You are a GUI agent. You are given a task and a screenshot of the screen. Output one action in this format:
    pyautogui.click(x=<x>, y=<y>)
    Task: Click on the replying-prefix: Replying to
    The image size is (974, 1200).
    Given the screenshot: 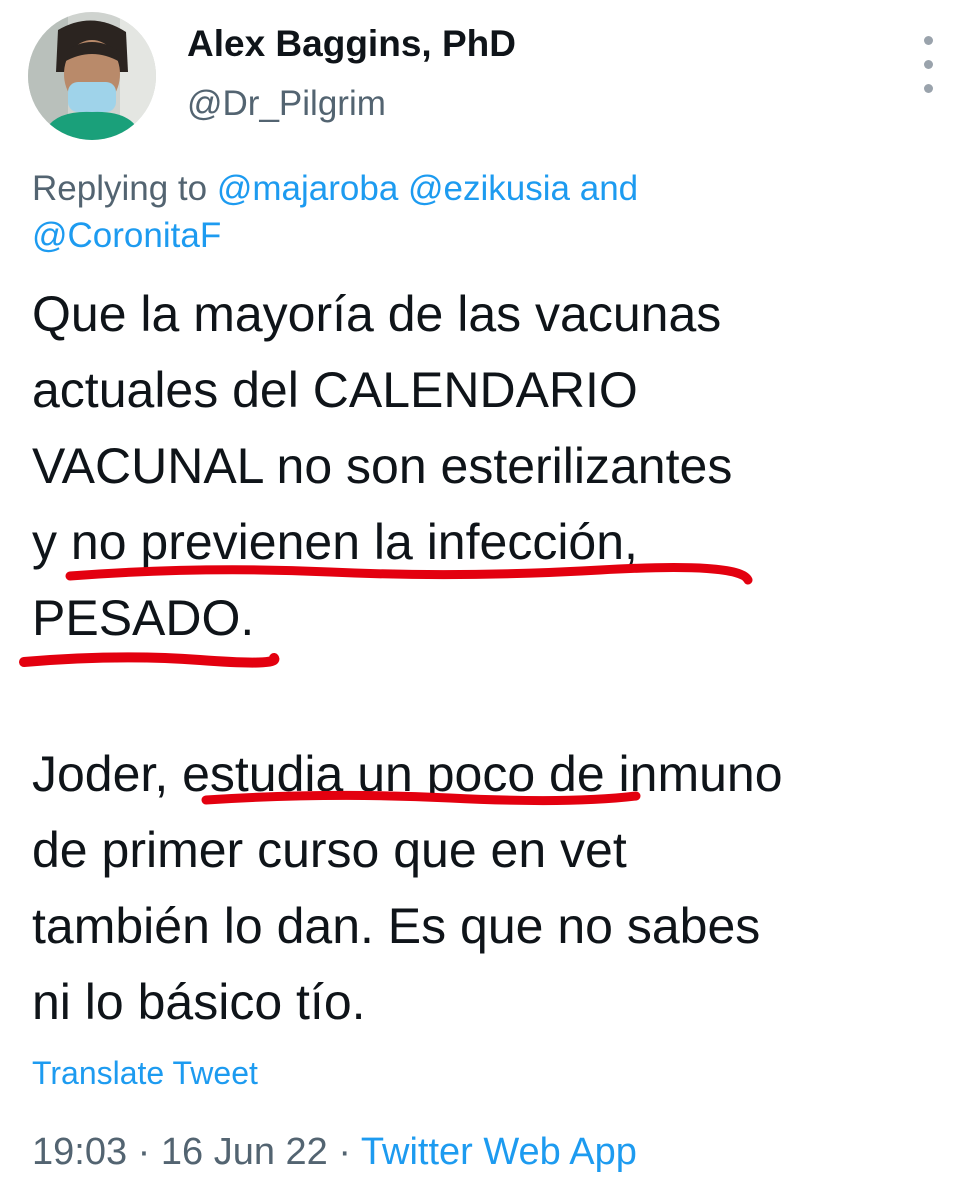 What is the action you would take?
    pyautogui.click(x=120, y=188)
    